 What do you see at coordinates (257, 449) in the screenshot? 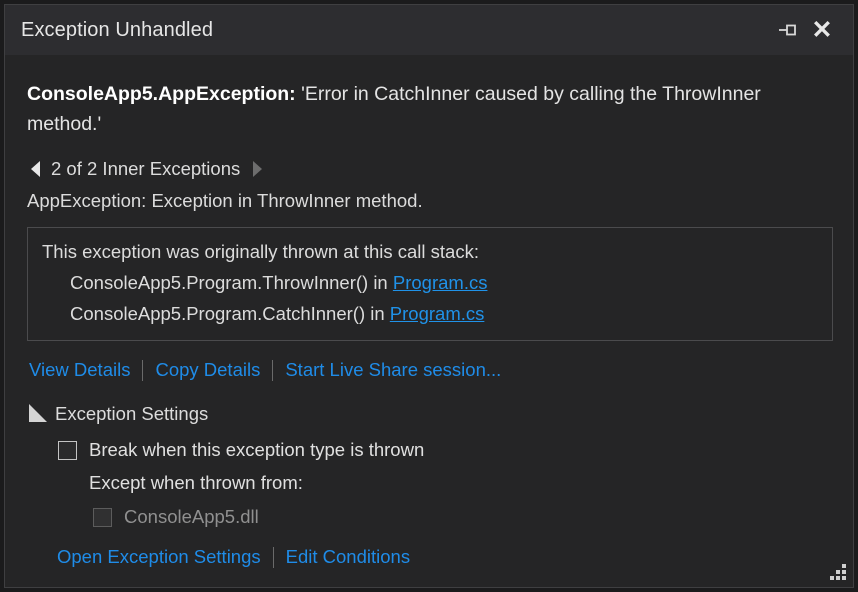
I see `break-on-exception-label: Break when this exception type is thrown` at bounding box center [257, 449].